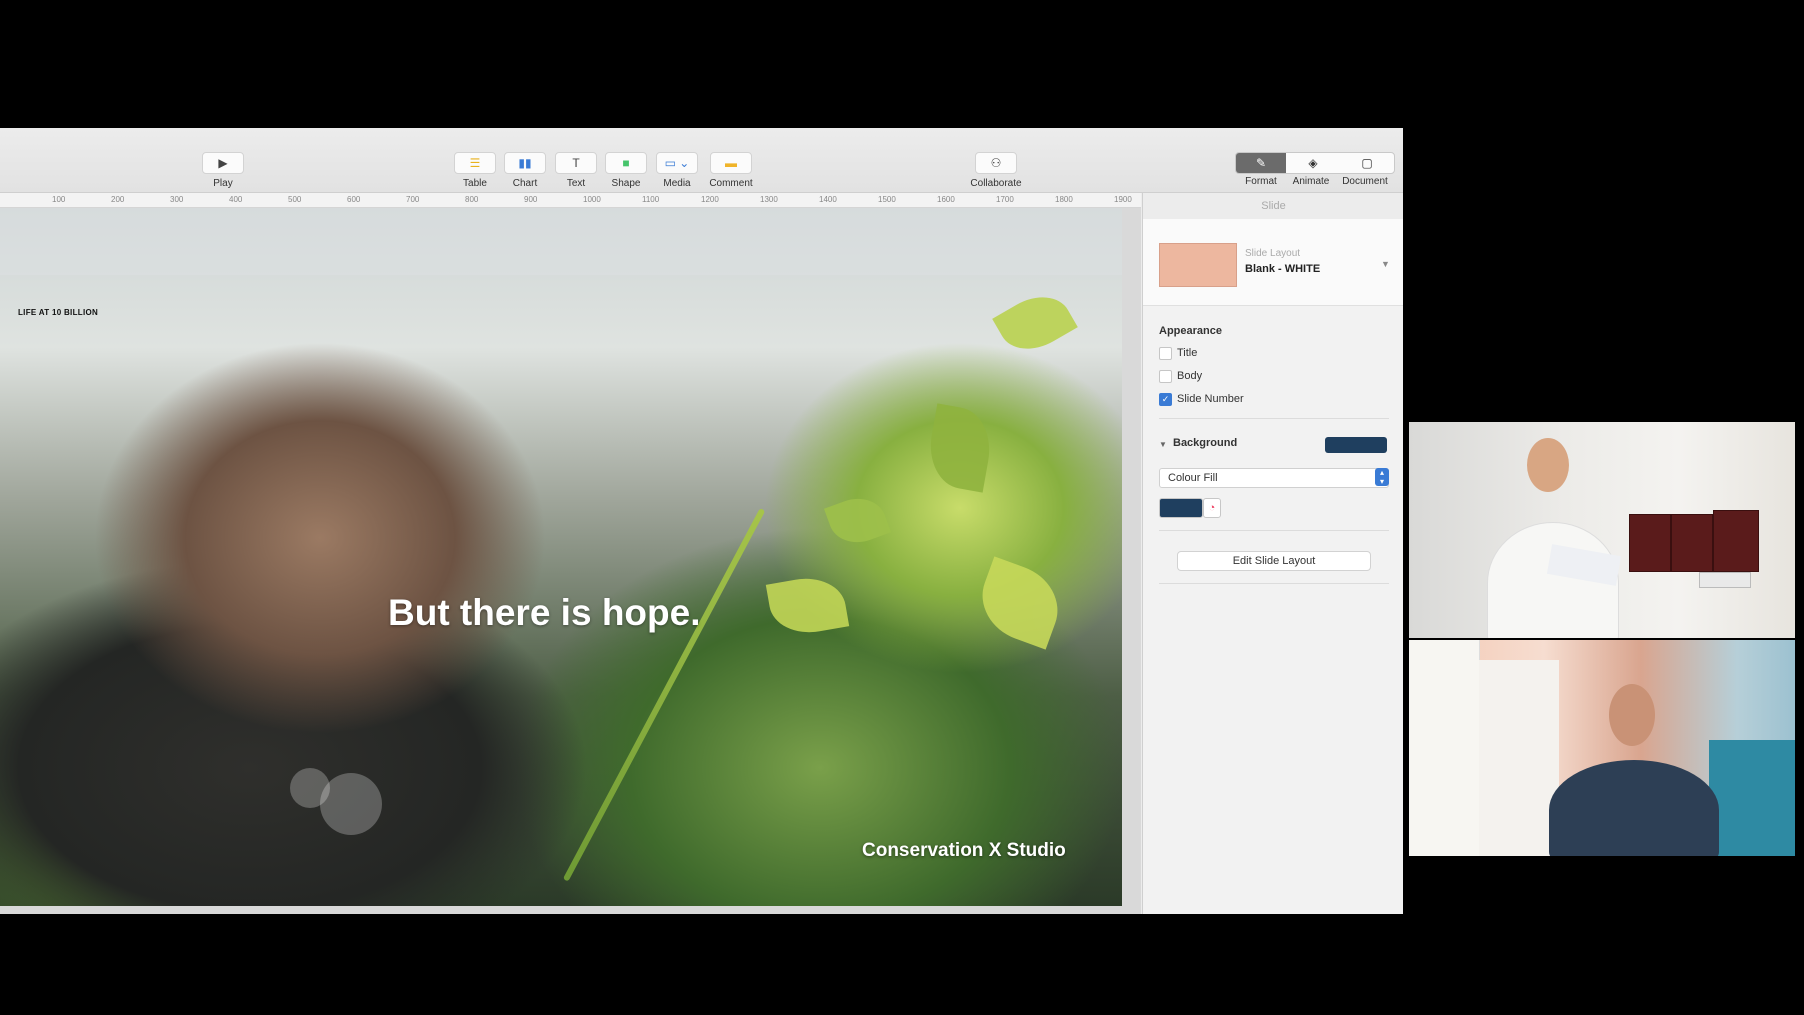  Describe the element at coordinates (664, 695) in the screenshot. I see `plant-stem` at that location.